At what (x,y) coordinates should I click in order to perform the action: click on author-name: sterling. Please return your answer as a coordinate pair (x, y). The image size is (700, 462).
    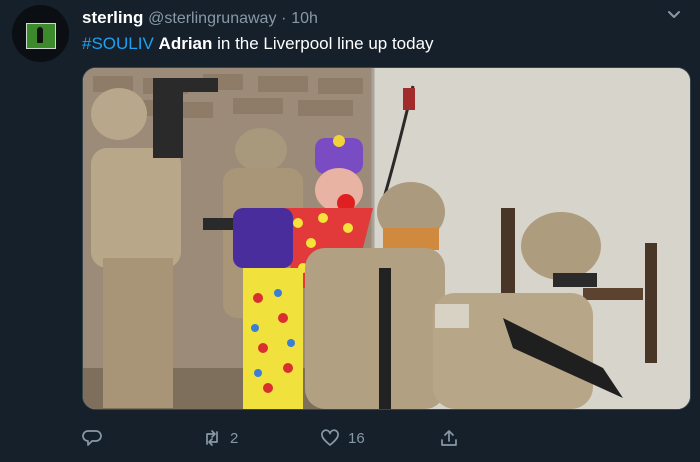
    Looking at the image, I should click on (112, 17).